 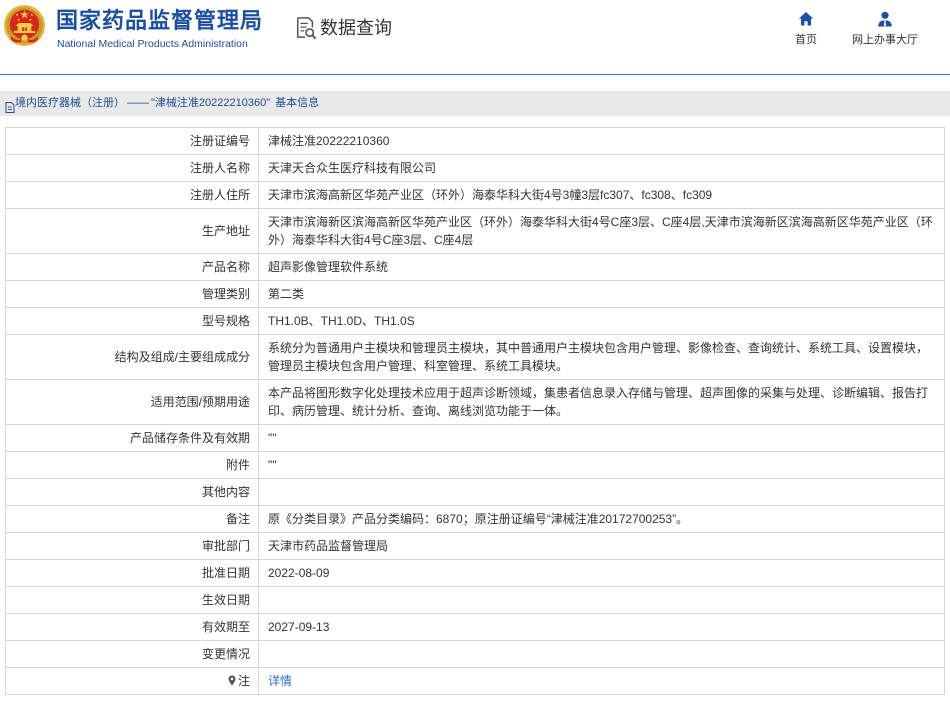 I want to click on breadcrumb-suffix: 基本信息, so click(x=297, y=103).